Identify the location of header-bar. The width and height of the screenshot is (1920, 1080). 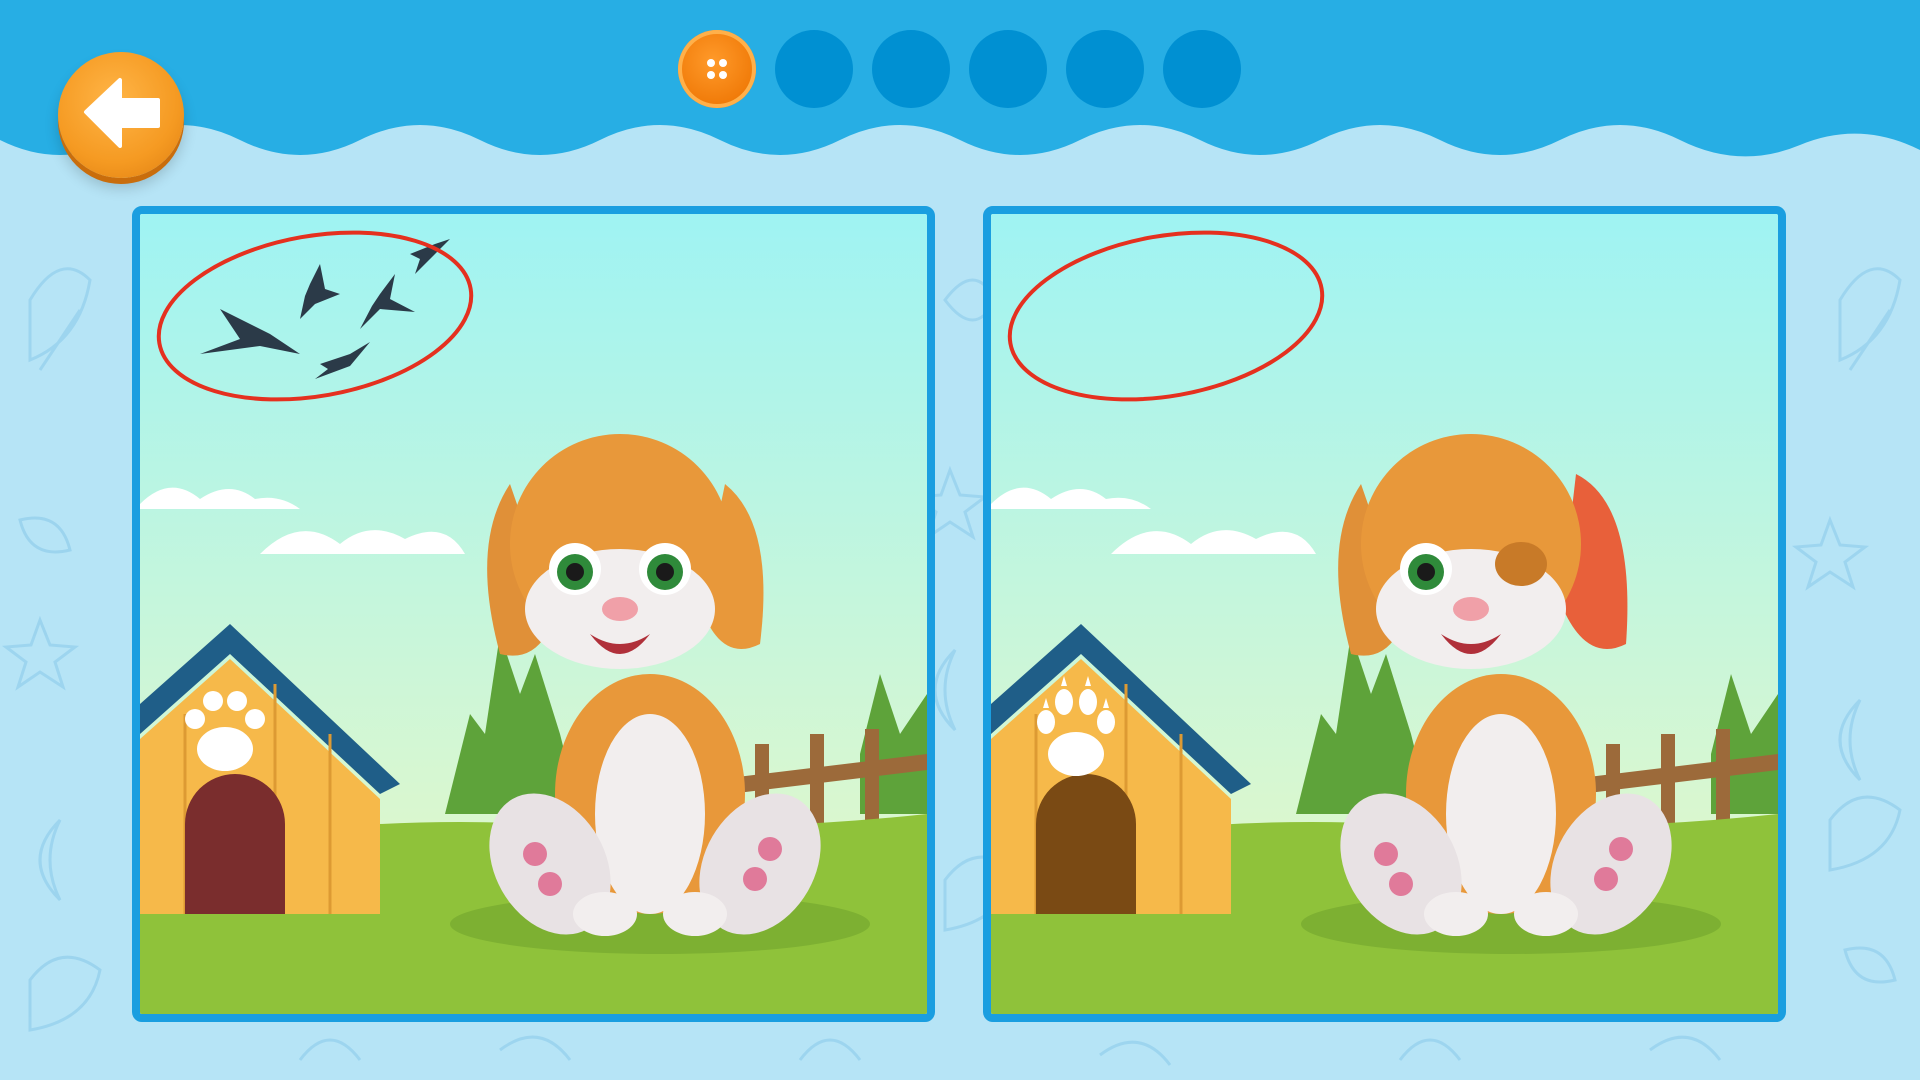
(960, 78).